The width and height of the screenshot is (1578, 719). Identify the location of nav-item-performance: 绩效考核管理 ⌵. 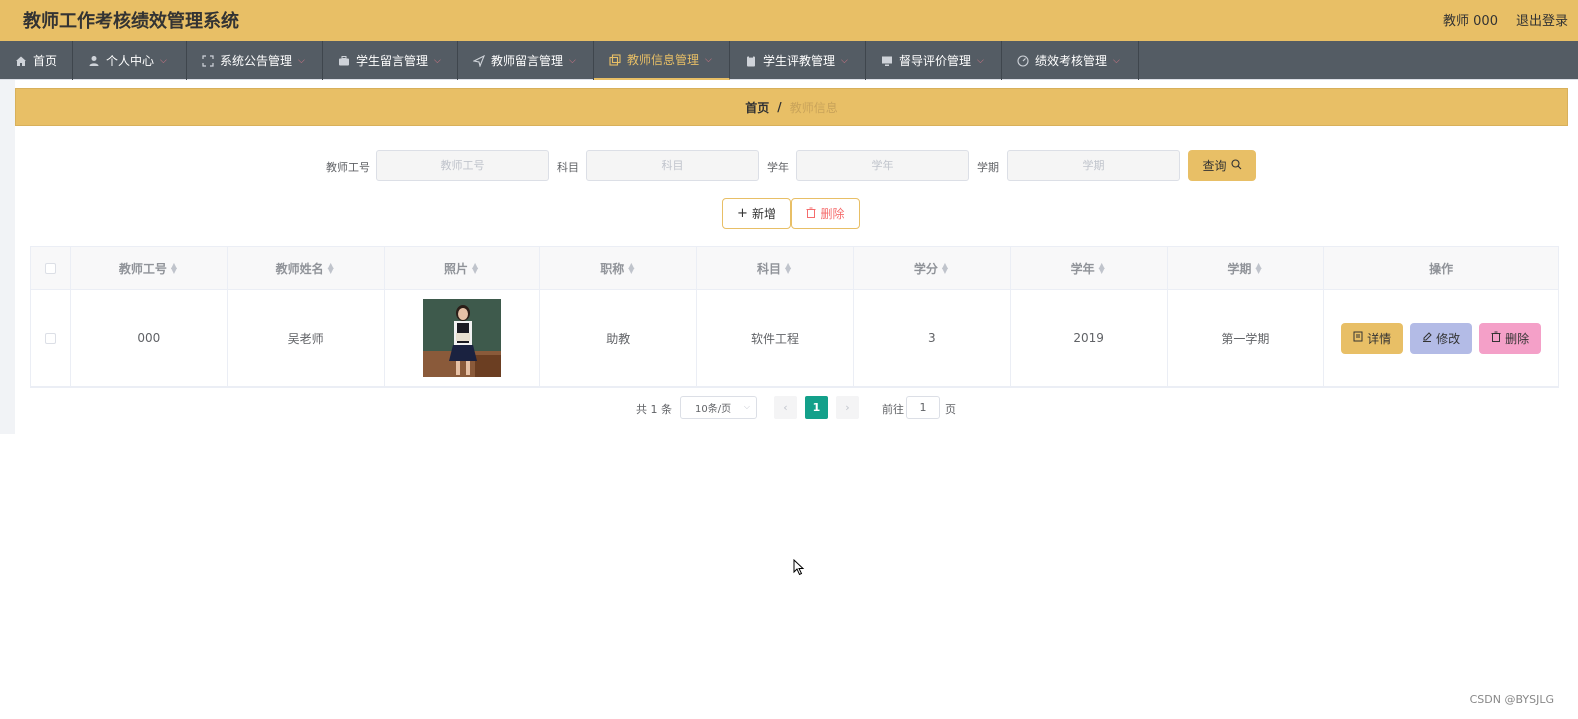
(1070, 60).